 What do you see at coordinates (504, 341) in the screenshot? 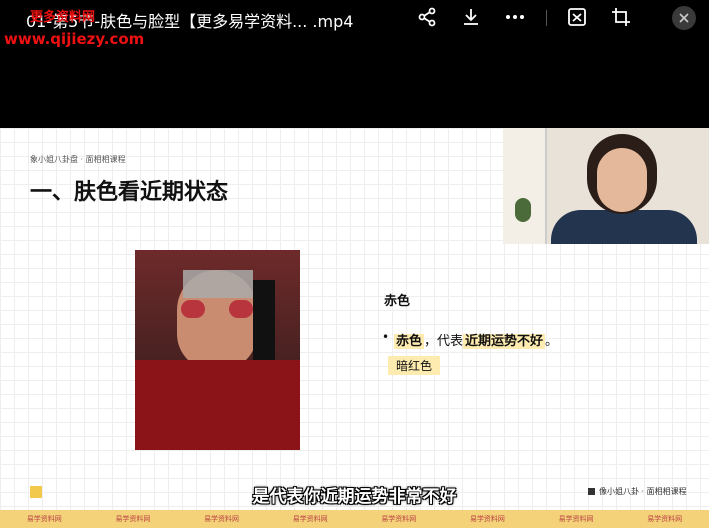
I see `bullet-highlight: 近期运势不好` at bounding box center [504, 341].